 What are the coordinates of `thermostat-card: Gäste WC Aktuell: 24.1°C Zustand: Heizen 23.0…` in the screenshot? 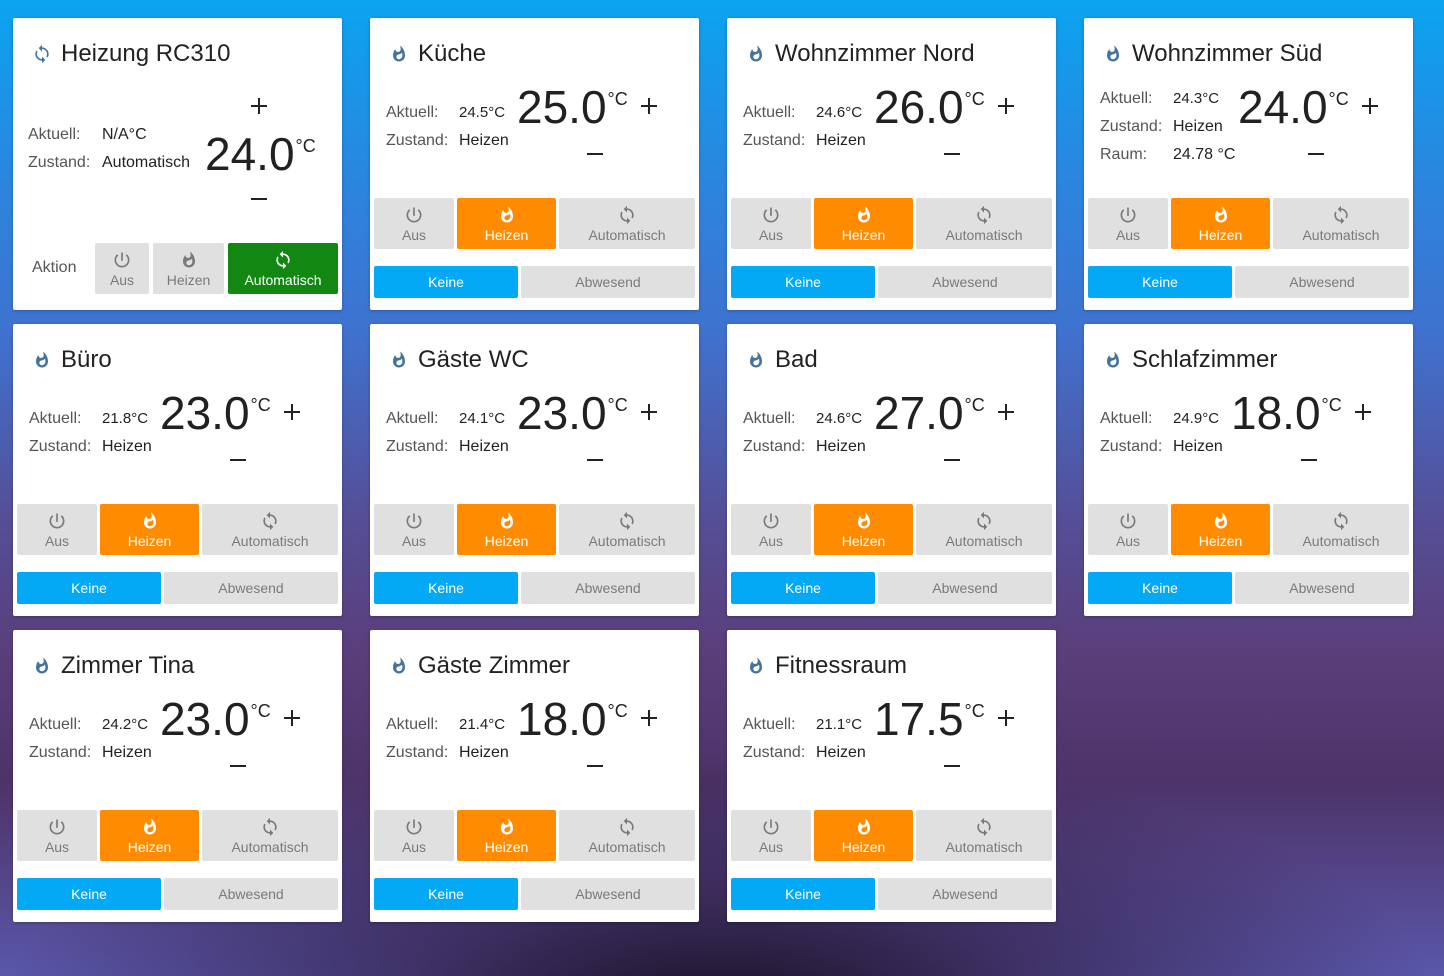 It's located at (534, 470).